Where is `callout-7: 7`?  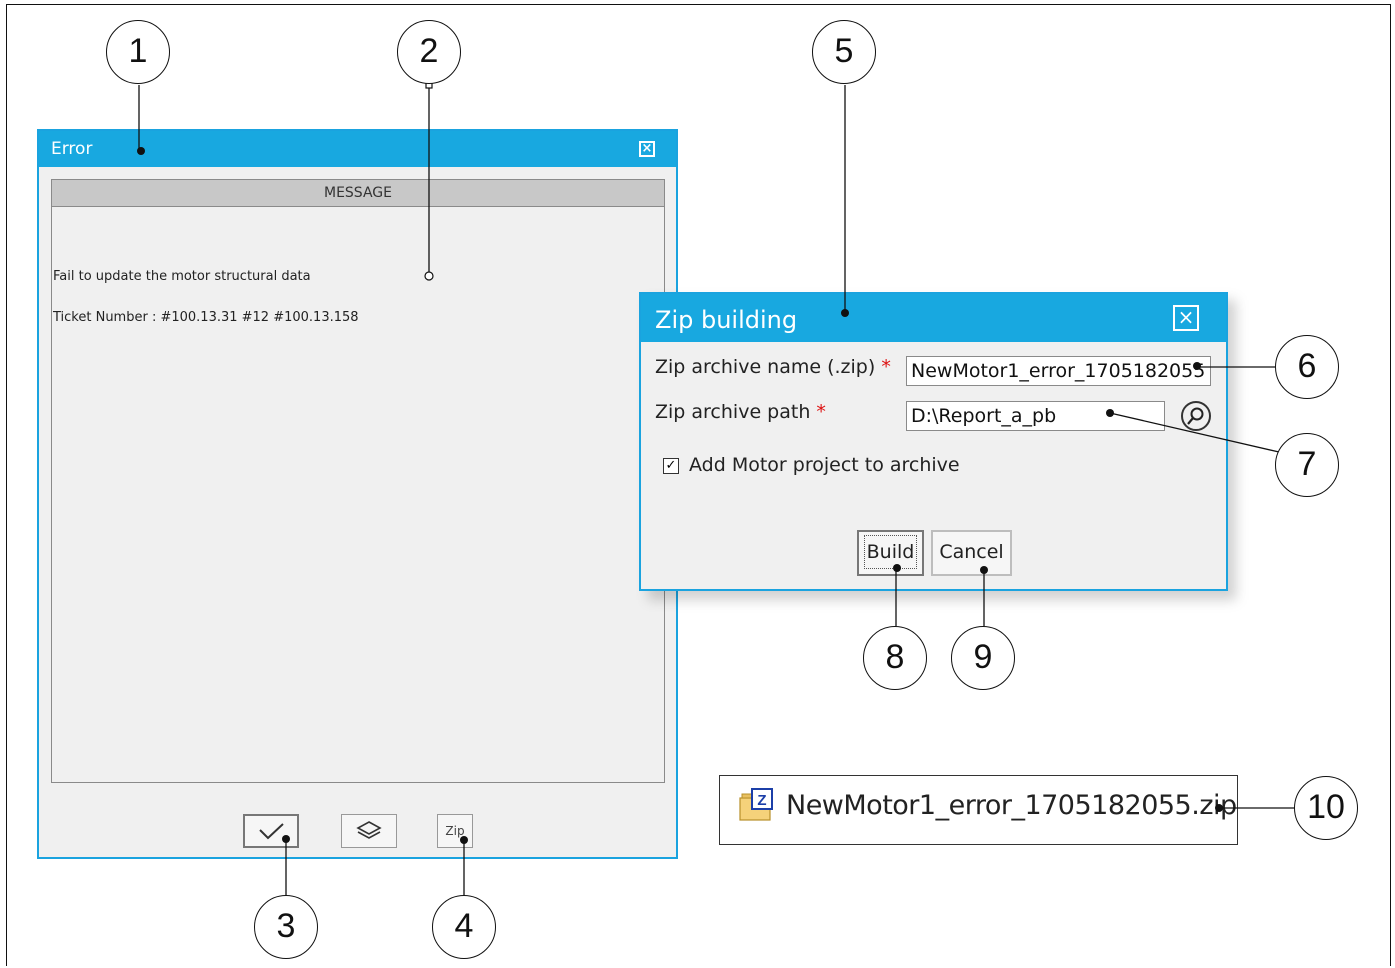
callout-7: 7 is located at coordinates (1307, 465).